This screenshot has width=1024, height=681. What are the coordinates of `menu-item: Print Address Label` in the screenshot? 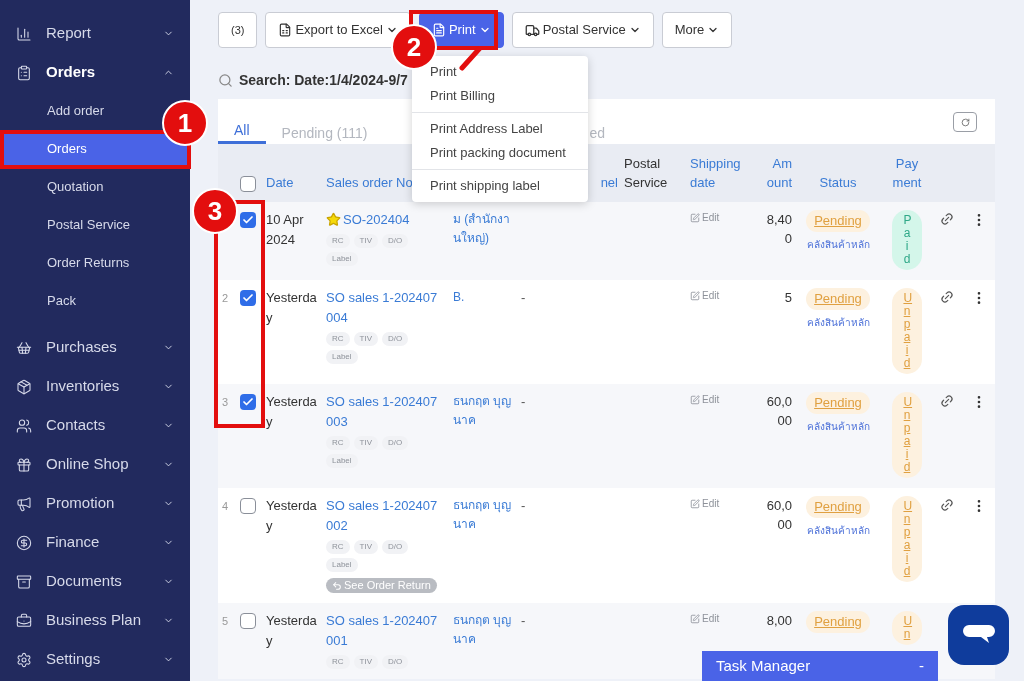 It's located at (500, 129).